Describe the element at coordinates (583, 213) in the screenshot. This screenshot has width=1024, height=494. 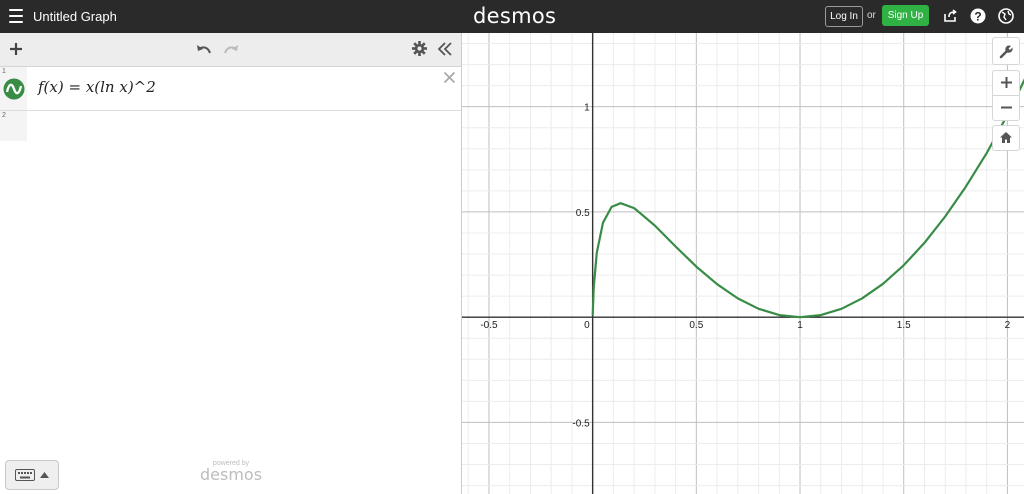
I see `y-tick-label: 0.5` at that location.